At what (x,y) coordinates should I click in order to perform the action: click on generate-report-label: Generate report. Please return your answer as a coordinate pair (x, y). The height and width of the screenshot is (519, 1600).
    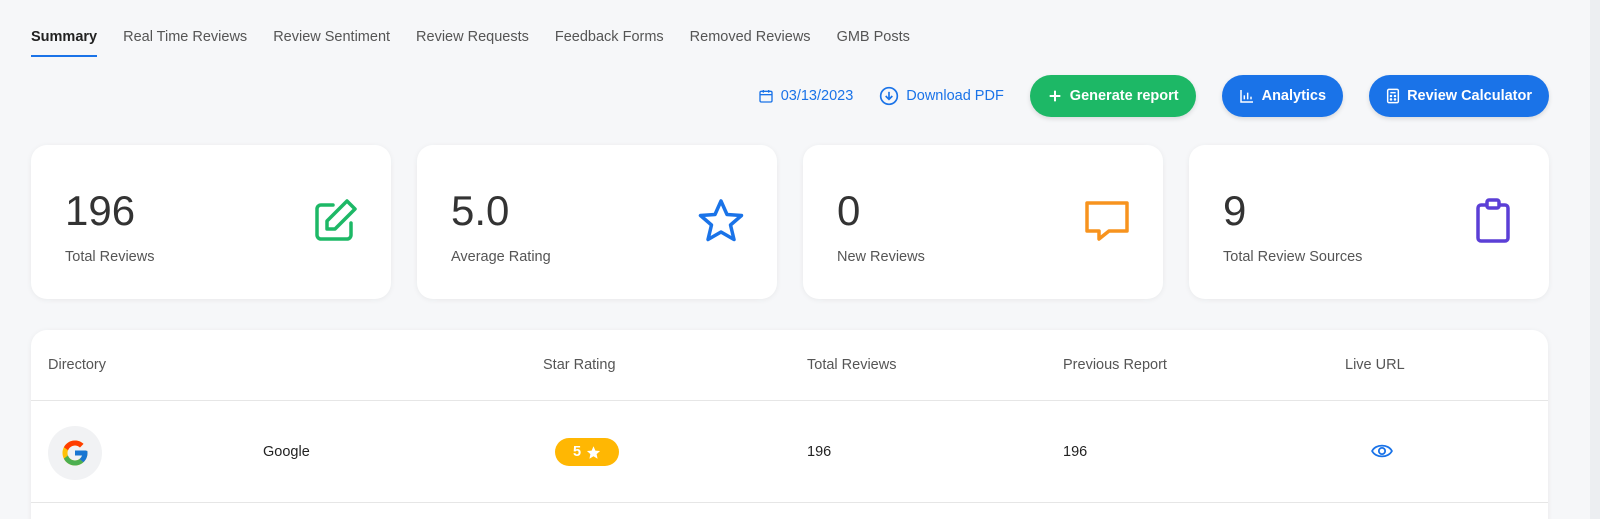
    Looking at the image, I should click on (1124, 96).